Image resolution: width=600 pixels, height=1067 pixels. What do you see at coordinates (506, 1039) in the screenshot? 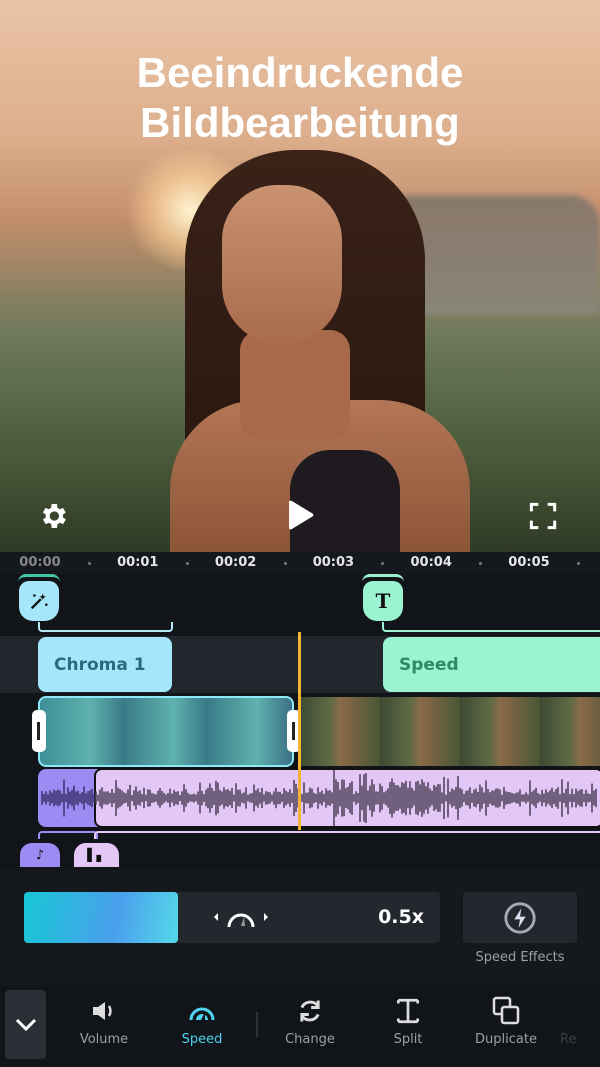
I see `tool-label: Duplicate` at bounding box center [506, 1039].